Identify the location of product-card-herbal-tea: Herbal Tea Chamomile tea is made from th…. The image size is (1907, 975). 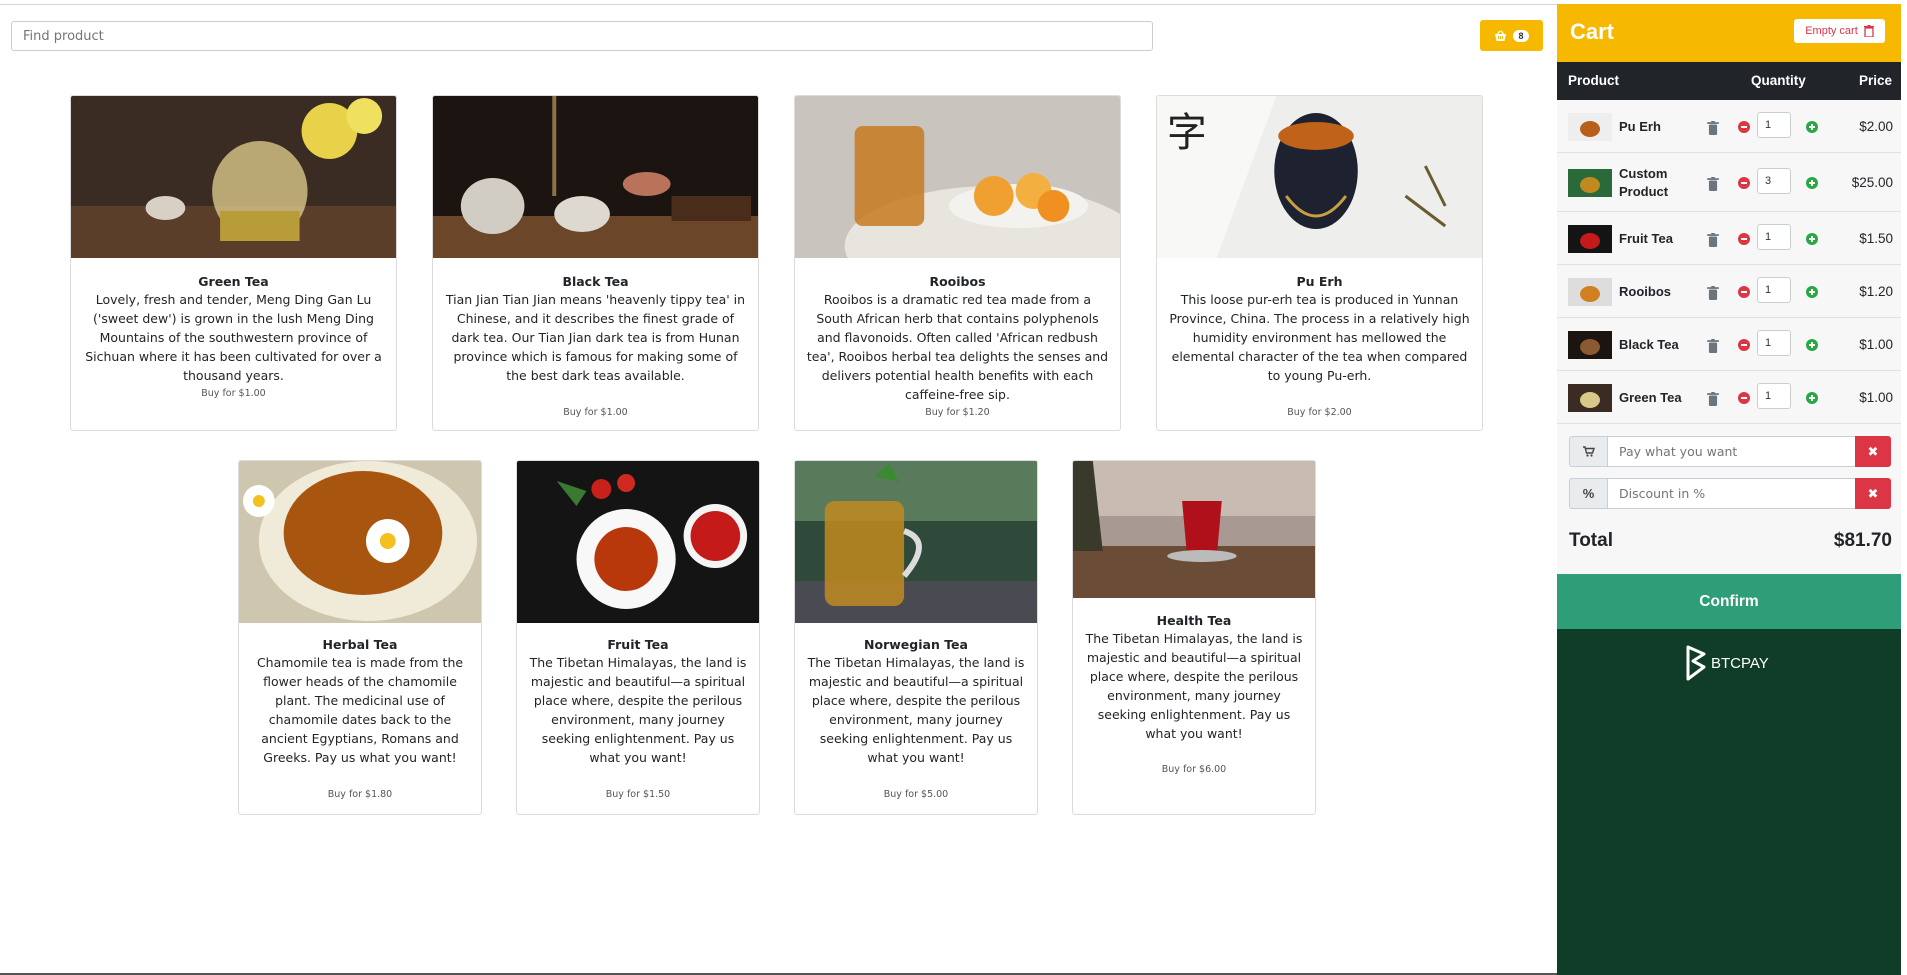
(360, 637).